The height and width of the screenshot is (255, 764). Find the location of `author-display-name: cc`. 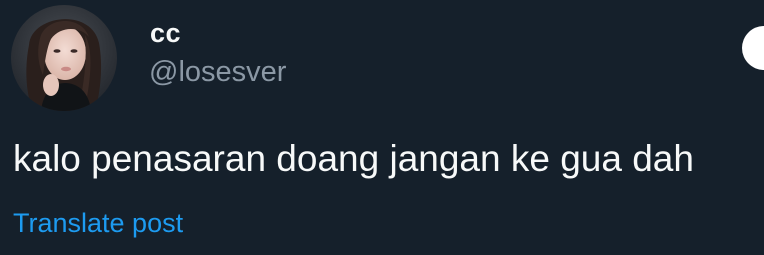

author-display-name: cc is located at coordinates (165, 33).